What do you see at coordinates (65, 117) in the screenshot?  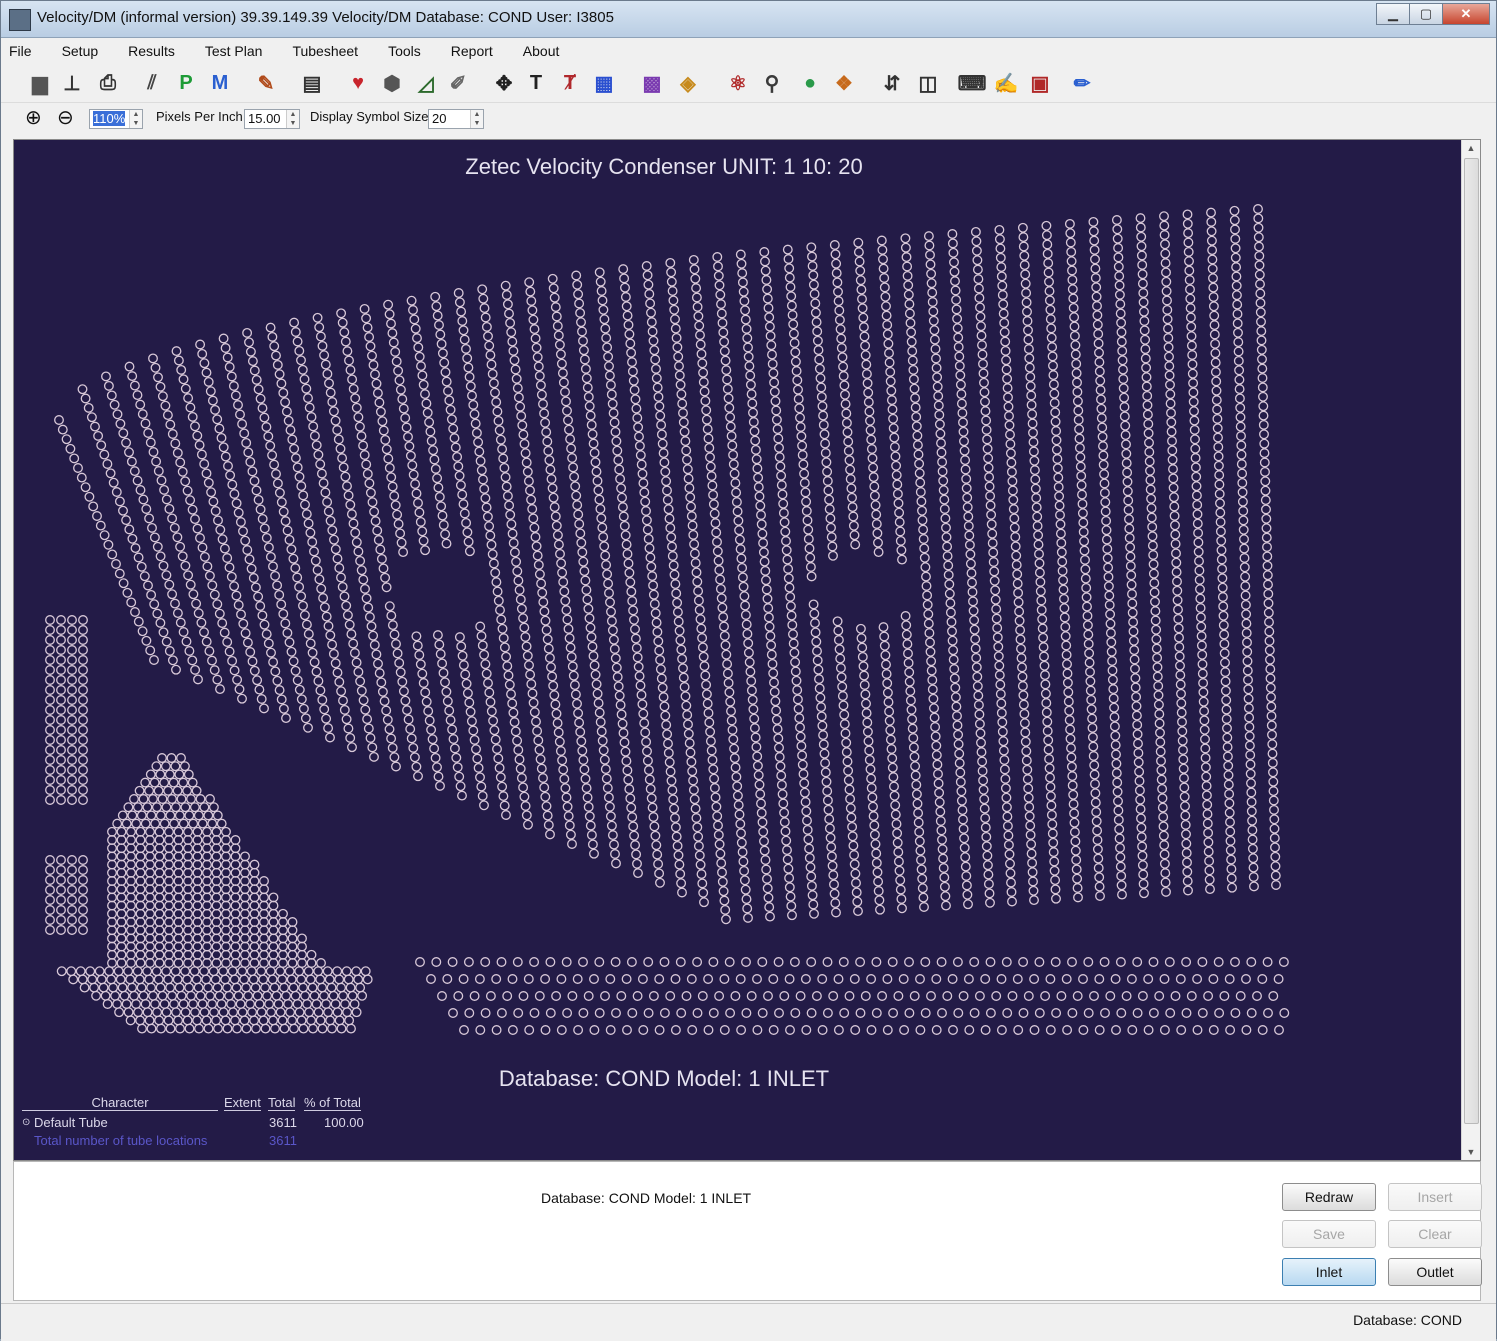 I see `zoom-out-icon: ⊖` at bounding box center [65, 117].